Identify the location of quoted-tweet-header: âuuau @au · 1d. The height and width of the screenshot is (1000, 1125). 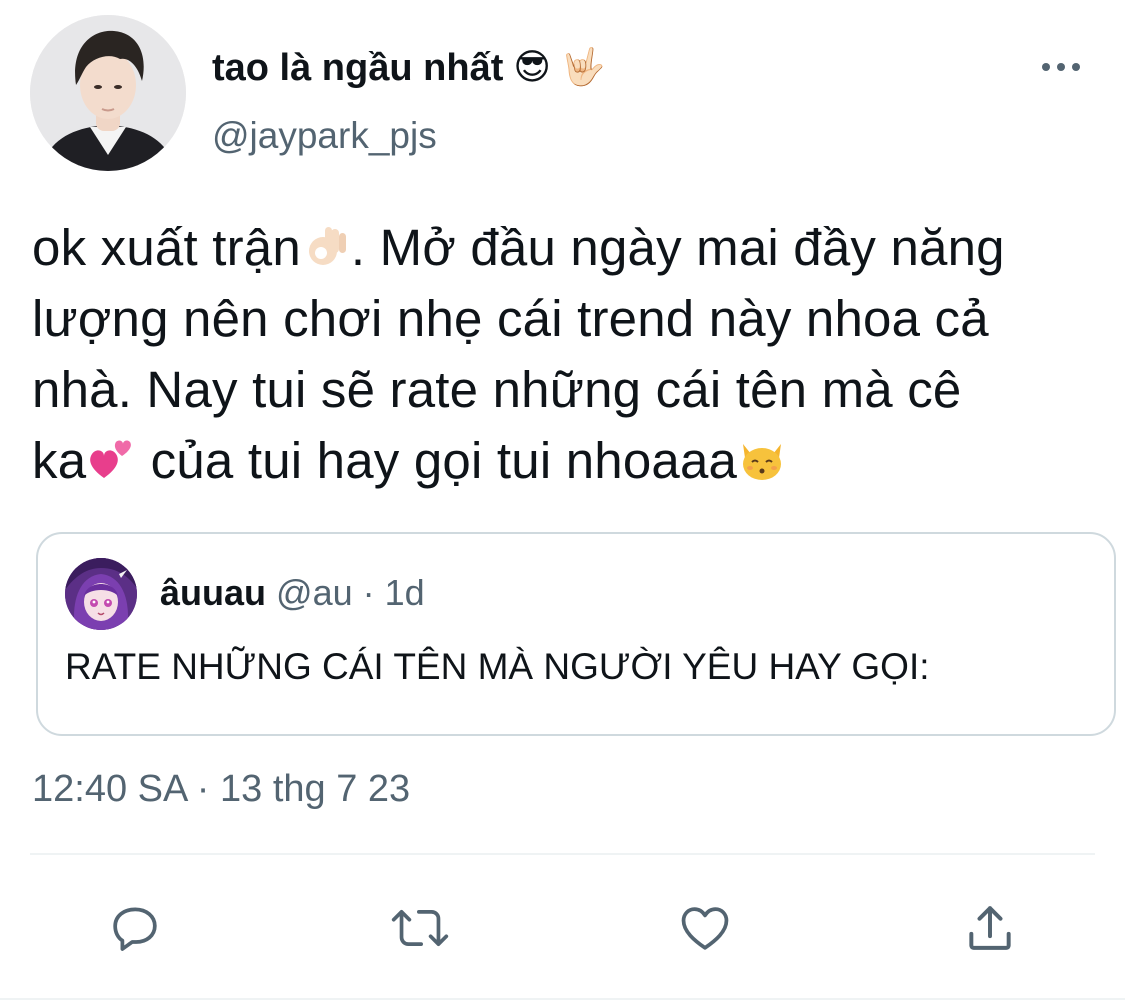
(292, 593).